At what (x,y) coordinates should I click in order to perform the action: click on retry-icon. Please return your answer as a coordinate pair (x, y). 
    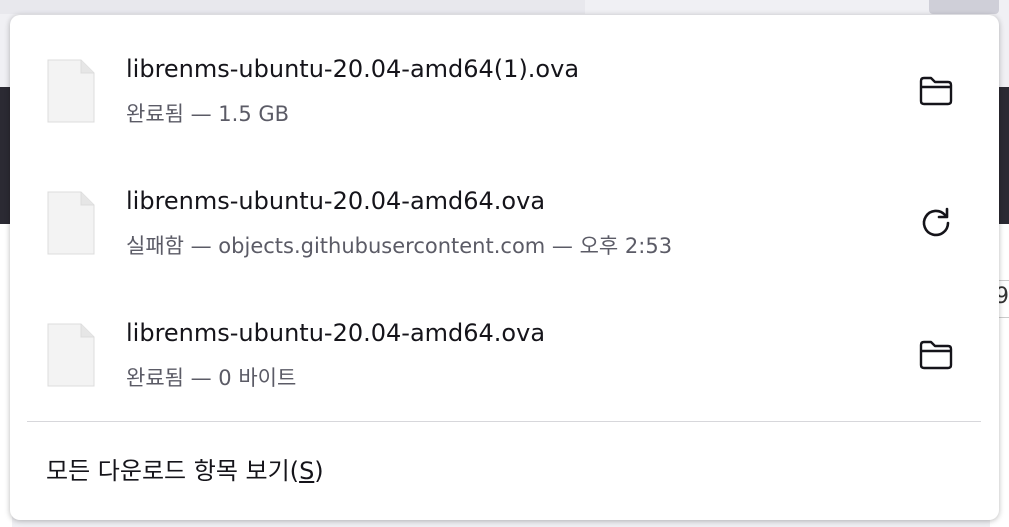
    Looking at the image, I should click on (936, 222).